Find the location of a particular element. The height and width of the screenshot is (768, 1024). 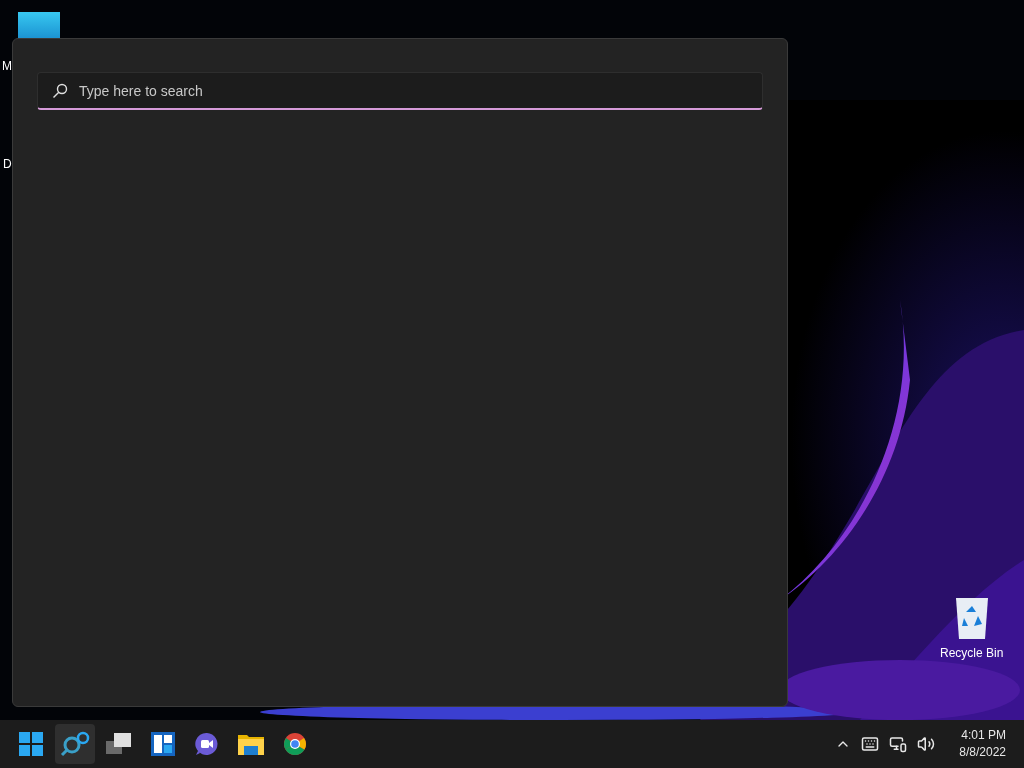

search-field: Type here to search is located at coordinates (400, 91).